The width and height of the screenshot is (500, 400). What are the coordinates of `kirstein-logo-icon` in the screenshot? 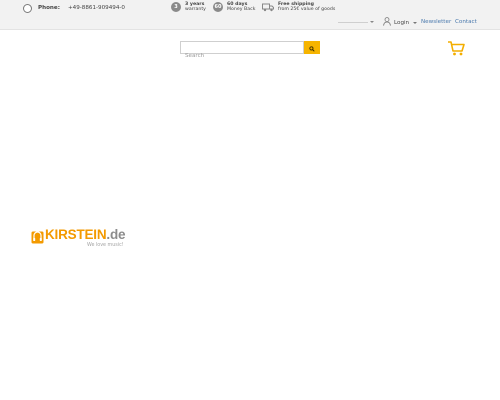 It's located at (37, 236).